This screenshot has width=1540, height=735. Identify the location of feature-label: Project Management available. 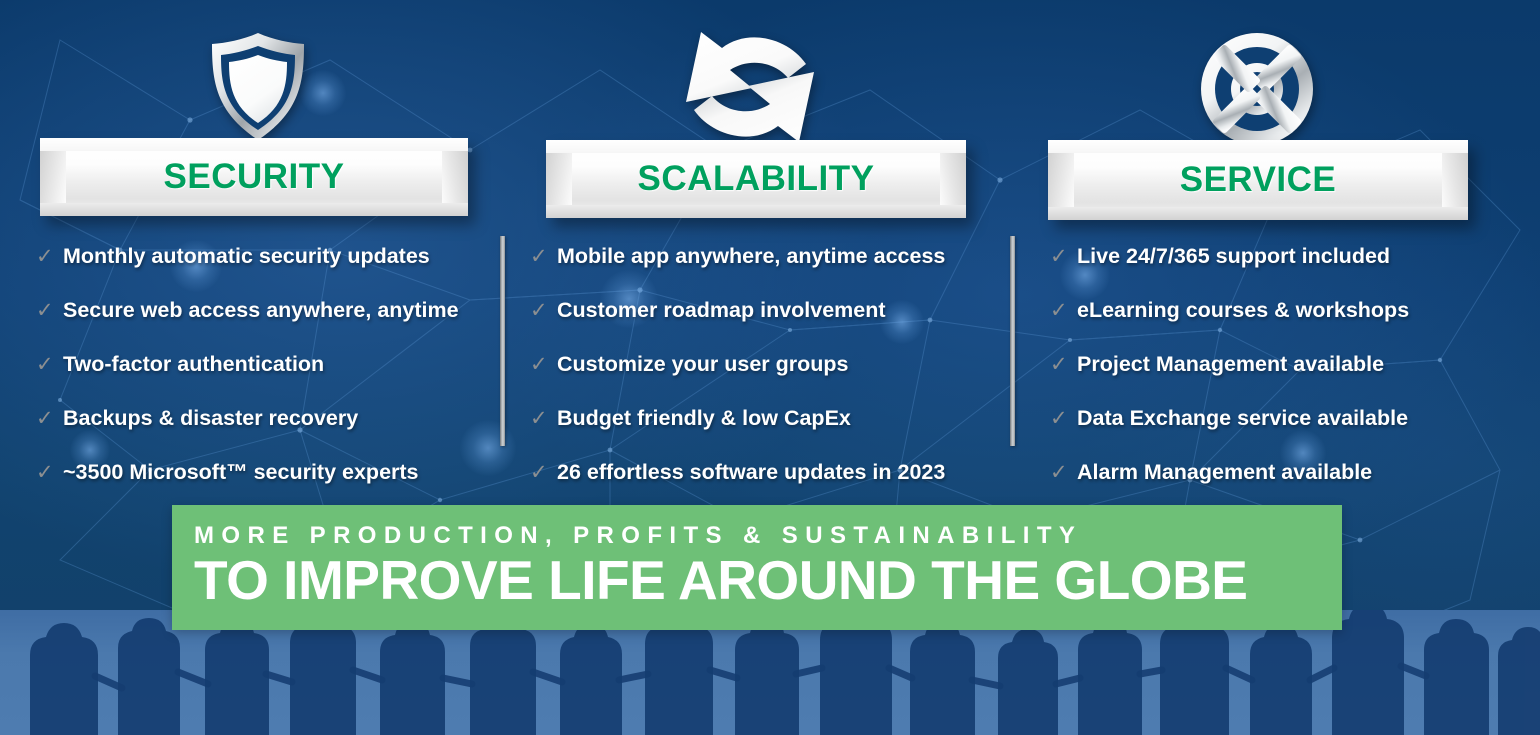
(1231, 364).